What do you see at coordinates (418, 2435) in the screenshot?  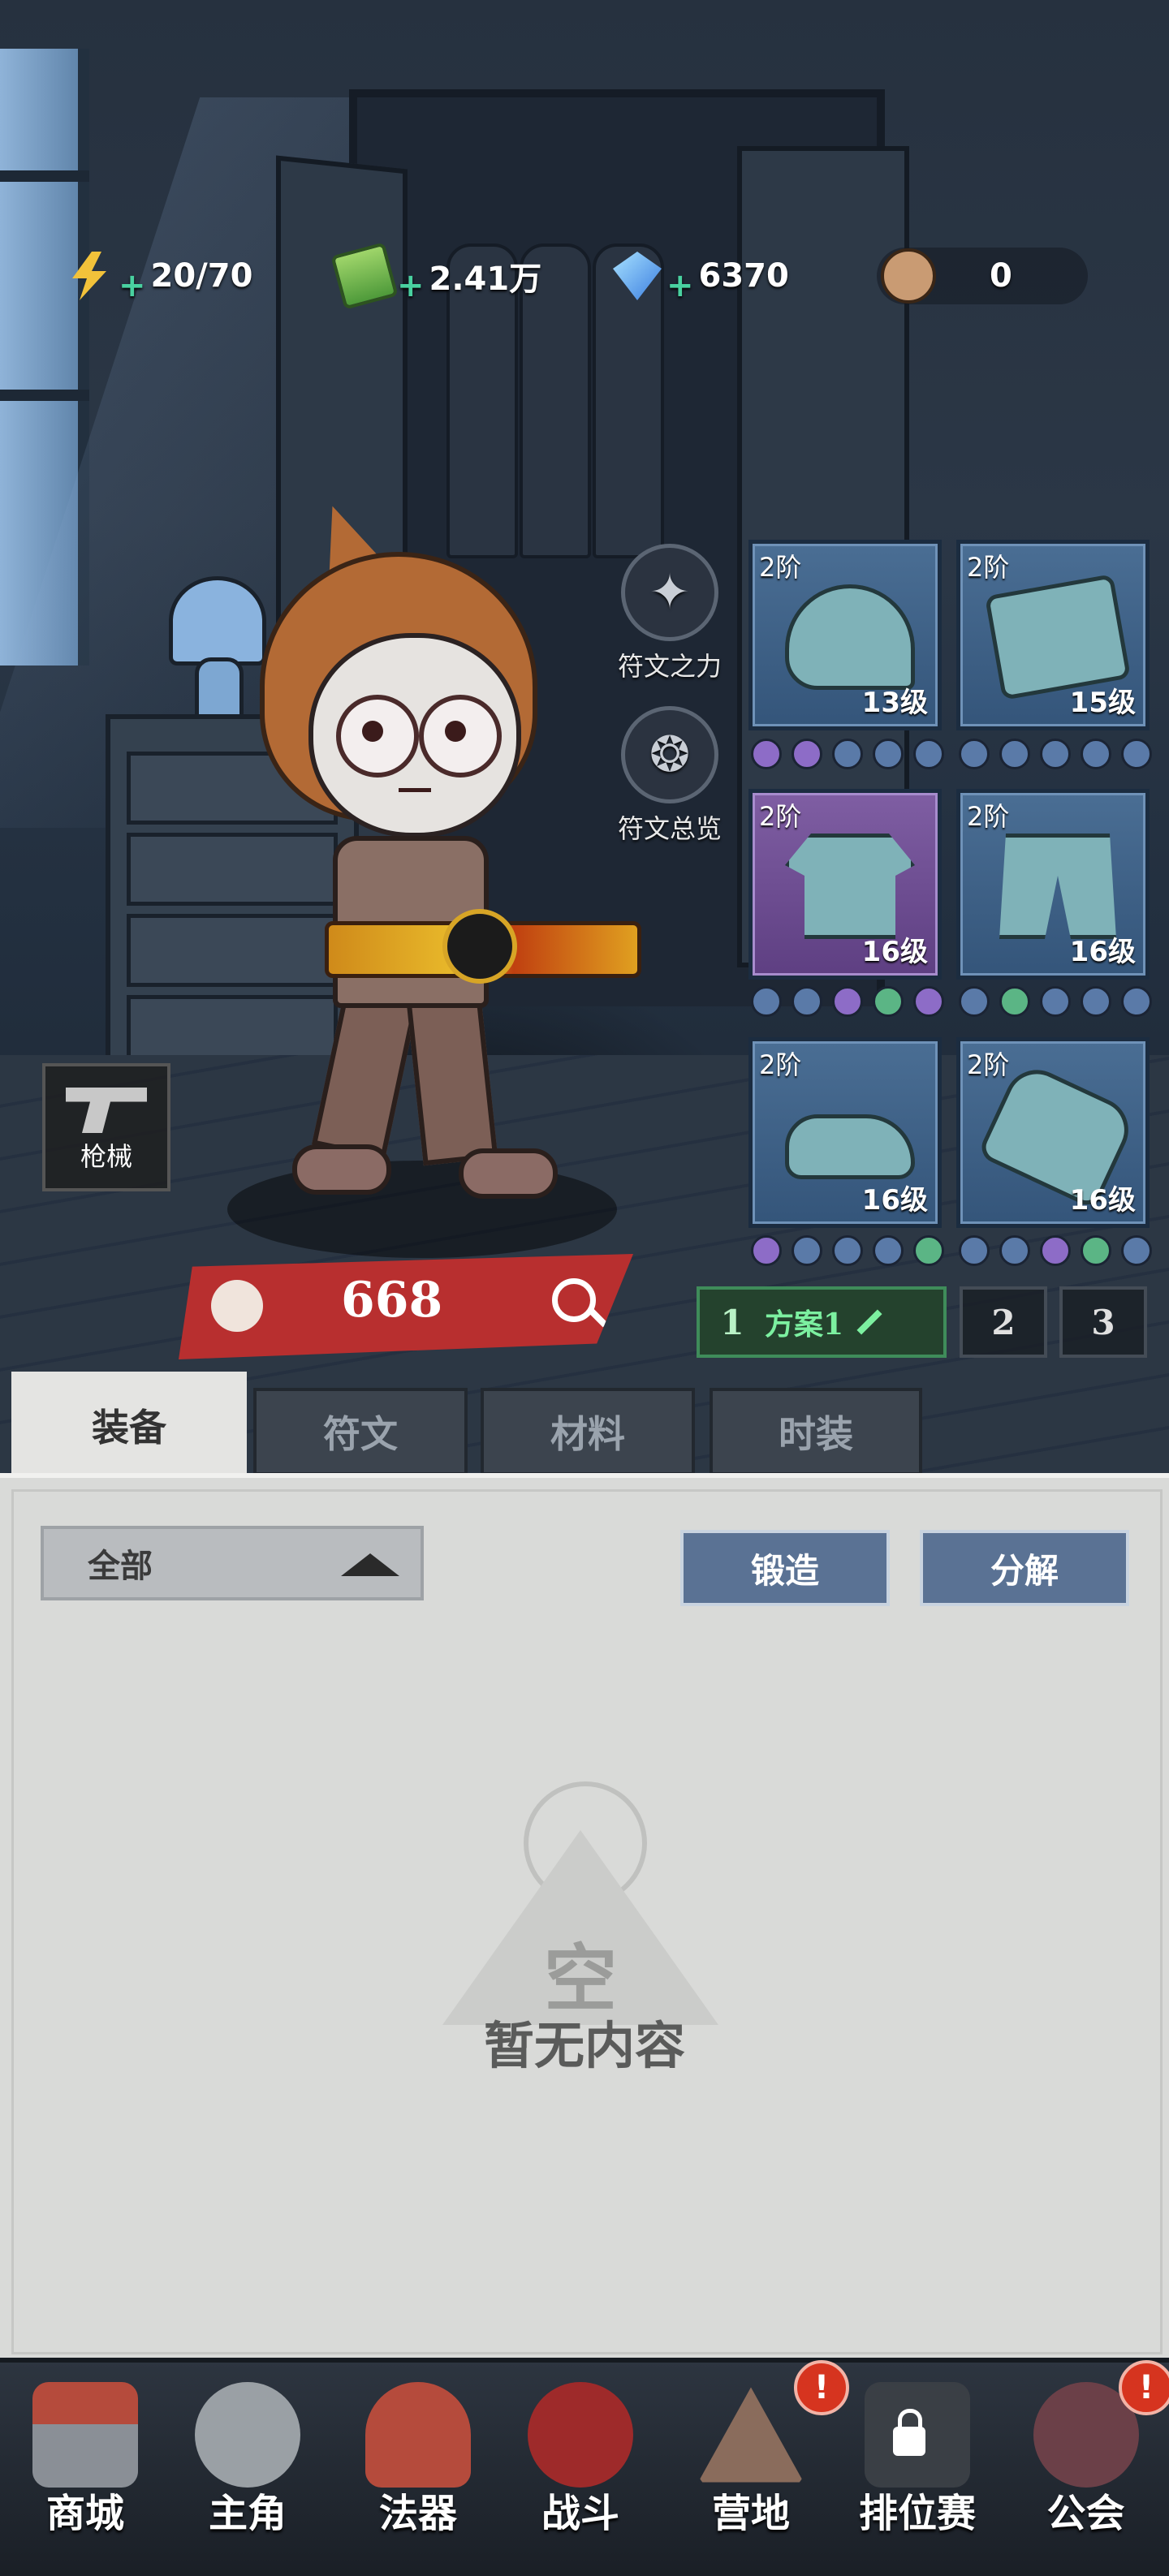 I see `magic-tool-icon` at bounding box center [418, 2435].